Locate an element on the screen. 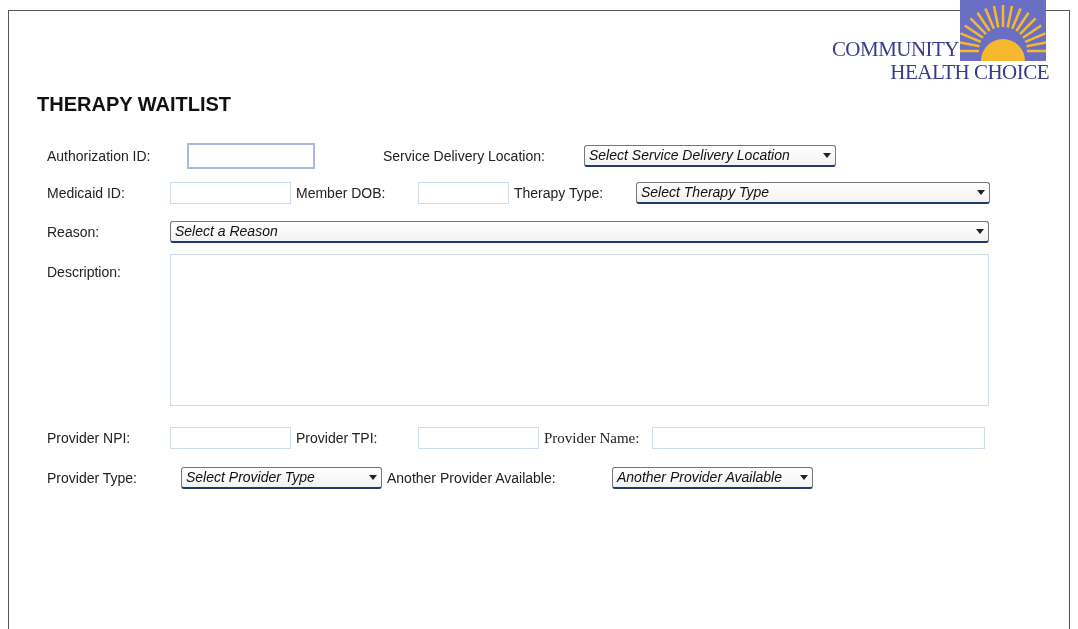  field-label: Member DOB: is located at coordinates (341, 192).